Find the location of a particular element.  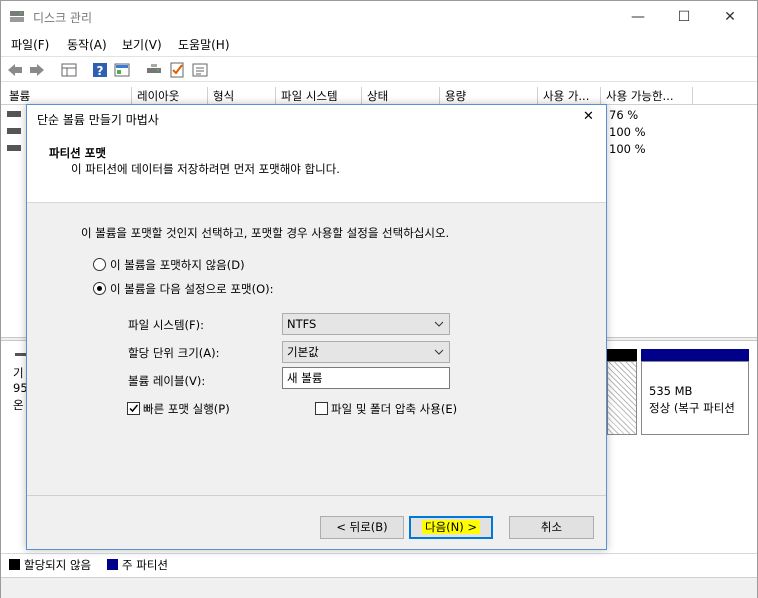

volume-label-value: 새 볼륨 is located at coordinates (305, 378).